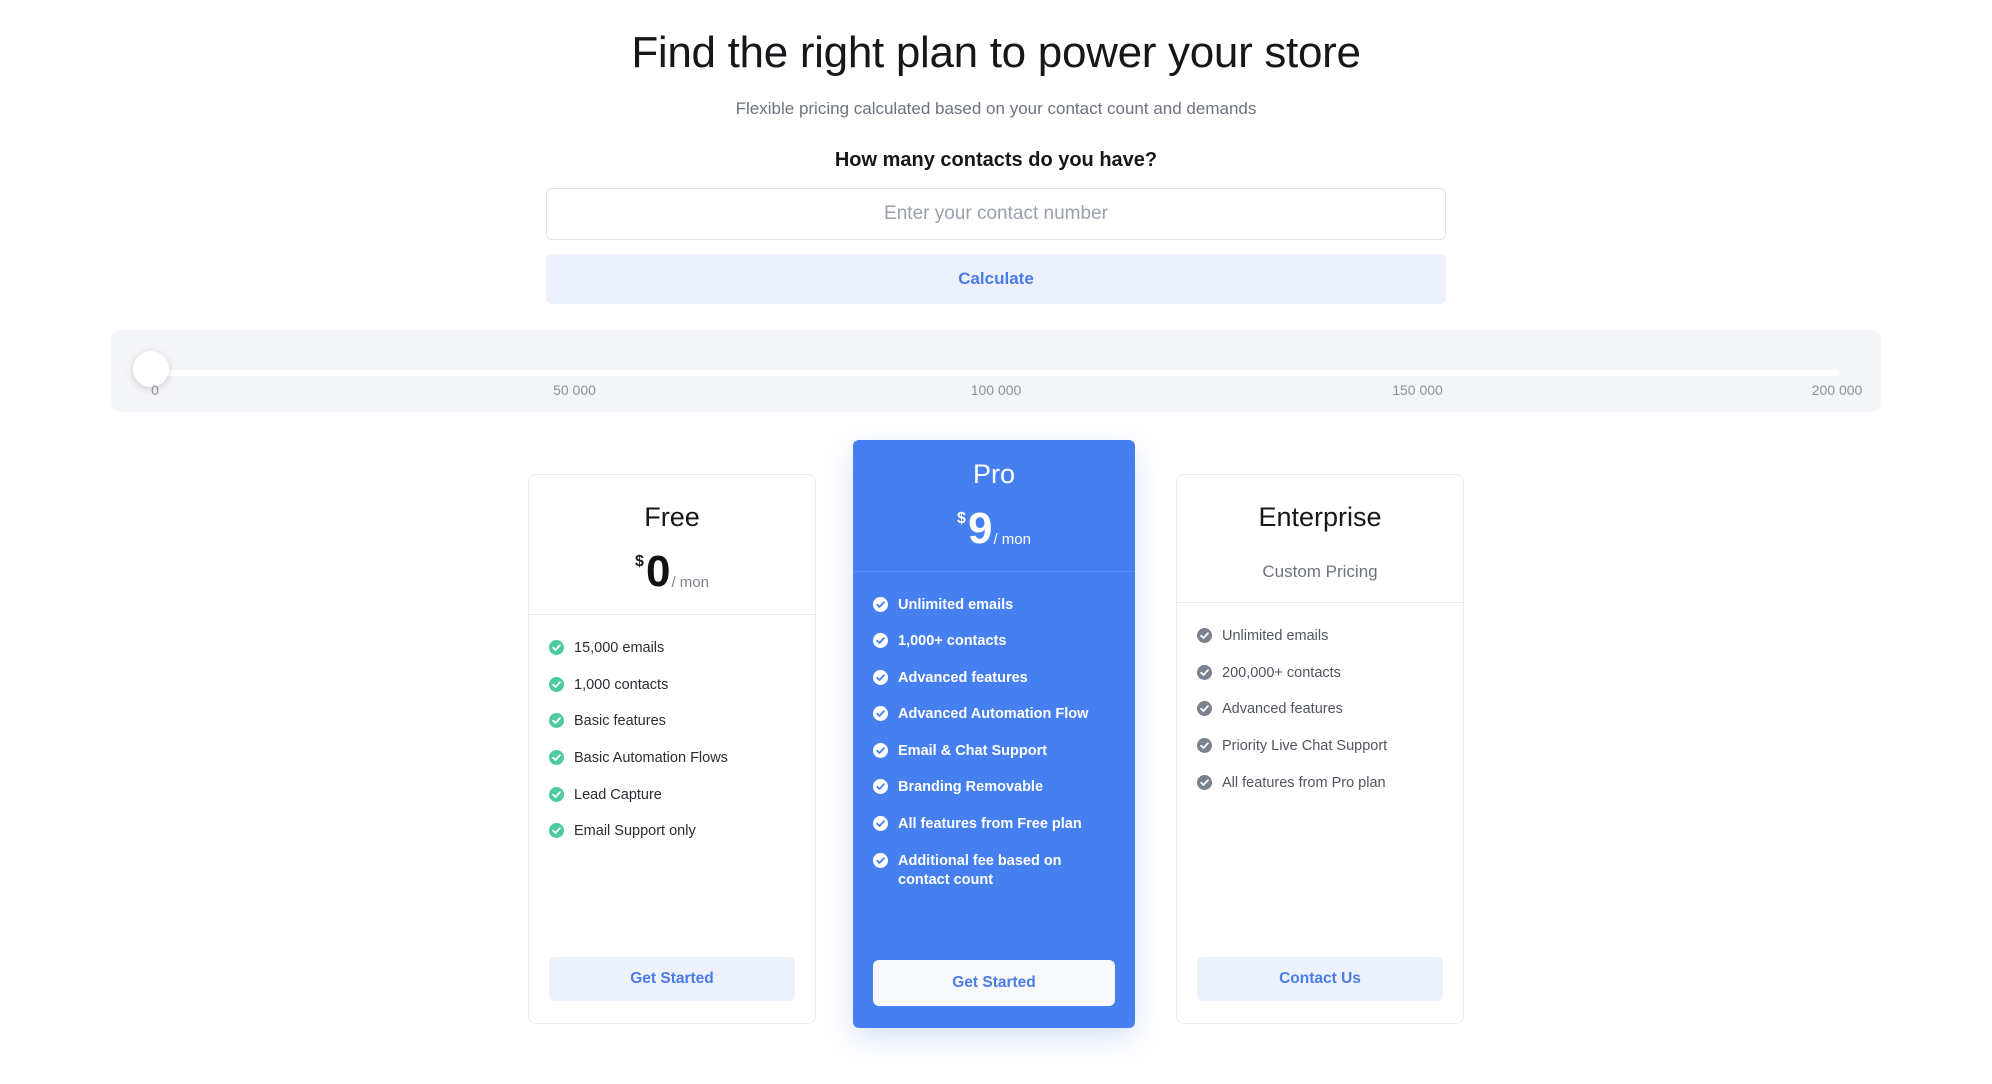  Describe the element at coordinates (994, 506) in the screenshot. I see `plan-header: Pro $ 9 / mon` at that location.